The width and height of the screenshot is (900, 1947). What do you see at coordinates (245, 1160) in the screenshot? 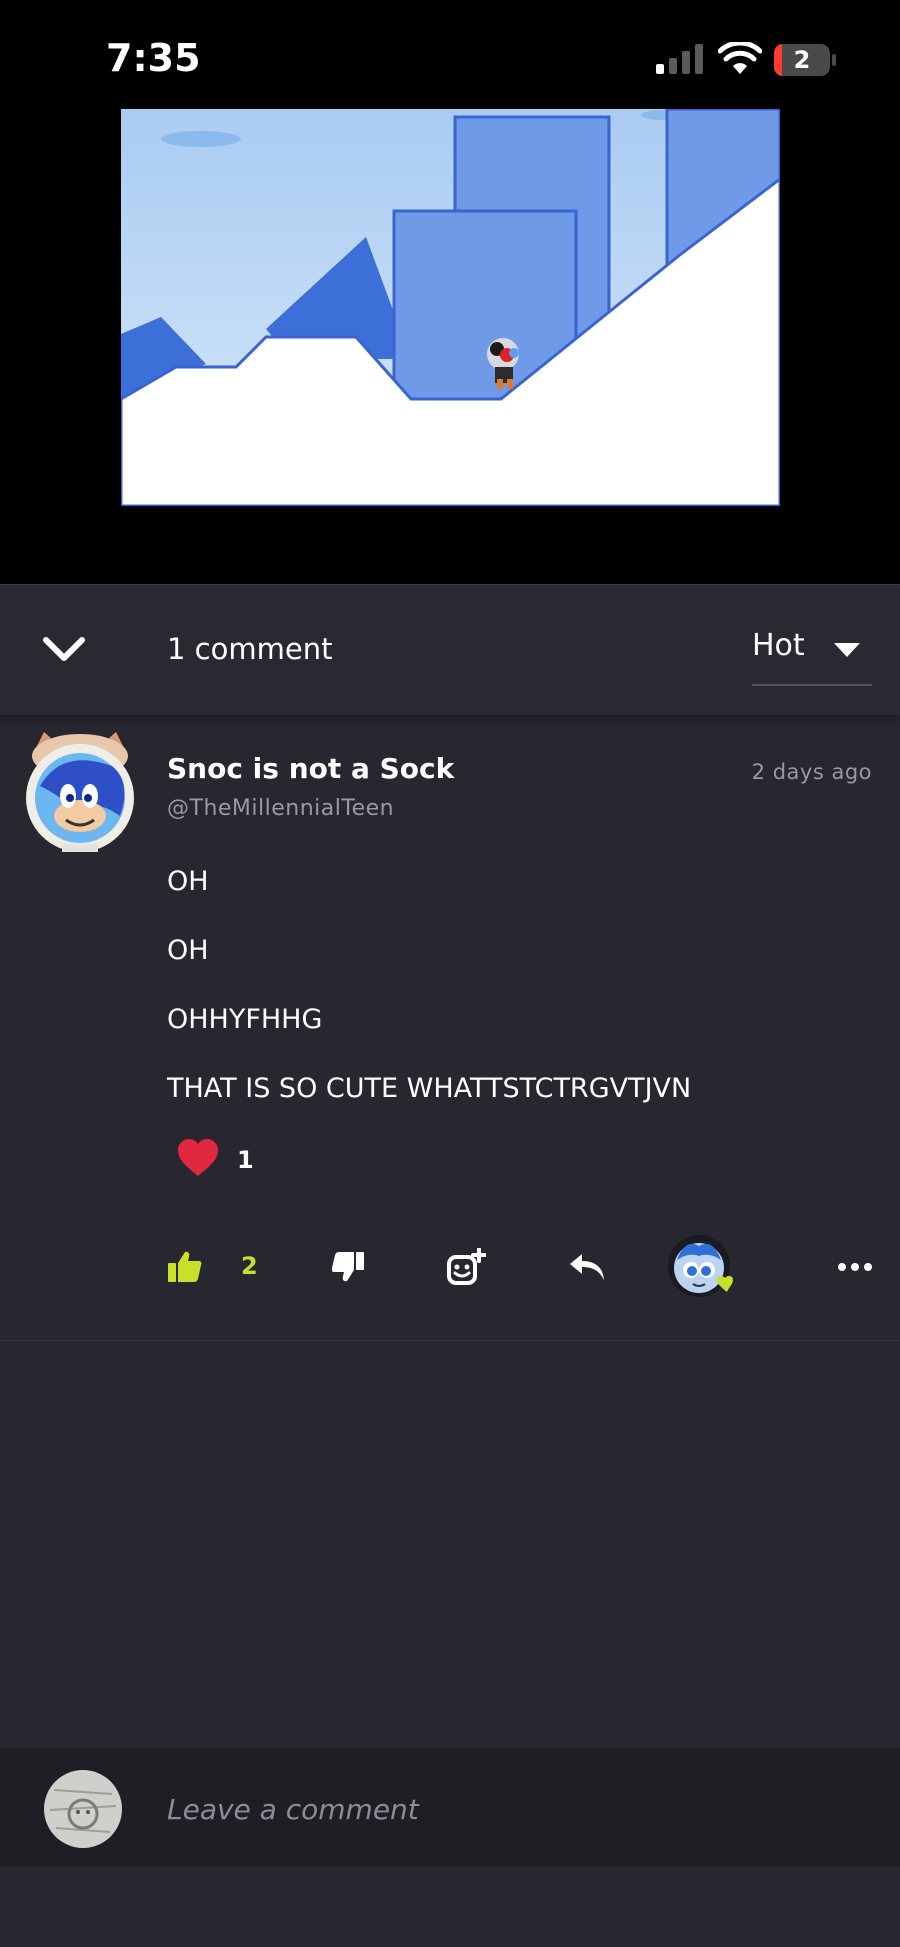
I see `reaction-count: 1` at bounding box center [245, 1160].